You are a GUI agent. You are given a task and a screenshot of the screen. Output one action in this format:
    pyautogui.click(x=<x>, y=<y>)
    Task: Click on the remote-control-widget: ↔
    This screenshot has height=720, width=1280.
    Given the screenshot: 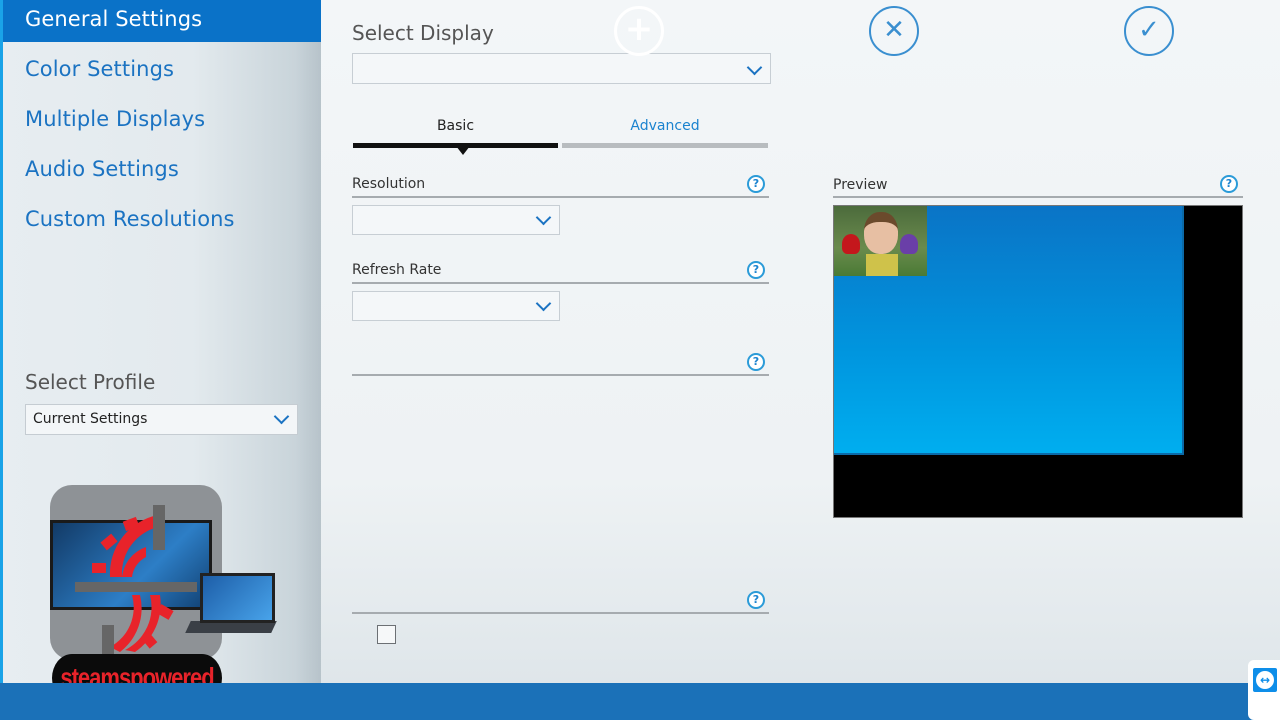 What is the action you would take?
    pyautogui.click(x=1264, y=690)
    